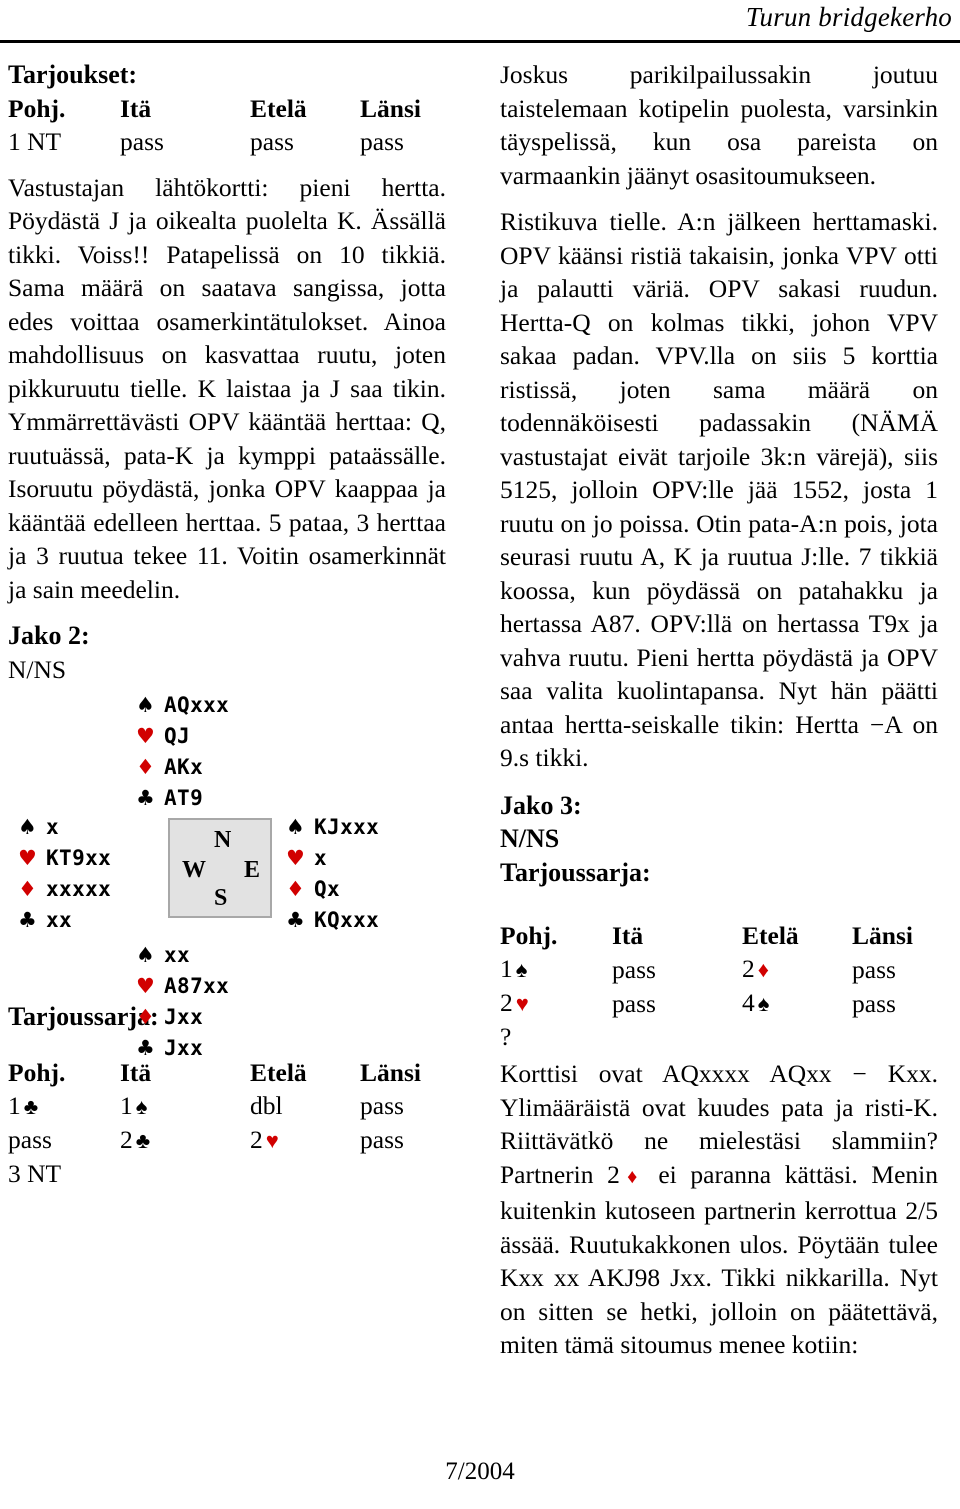 The height and width of the screenshot is (1509, 960). What do you see at coordinates (227, 1106) in the screenshot?
I see `table-row: 1 ♣ 1 ♠ dbl pass` at bounding box center [227, 1106].